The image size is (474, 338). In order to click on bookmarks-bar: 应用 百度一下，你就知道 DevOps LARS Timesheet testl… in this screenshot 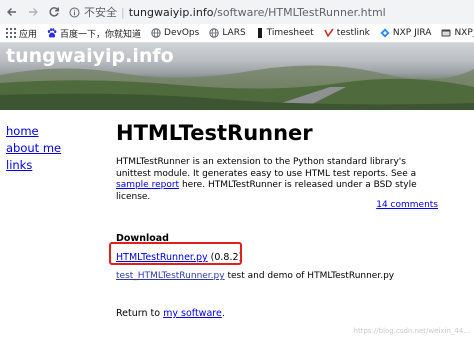, I will do `click(237, 33)`.